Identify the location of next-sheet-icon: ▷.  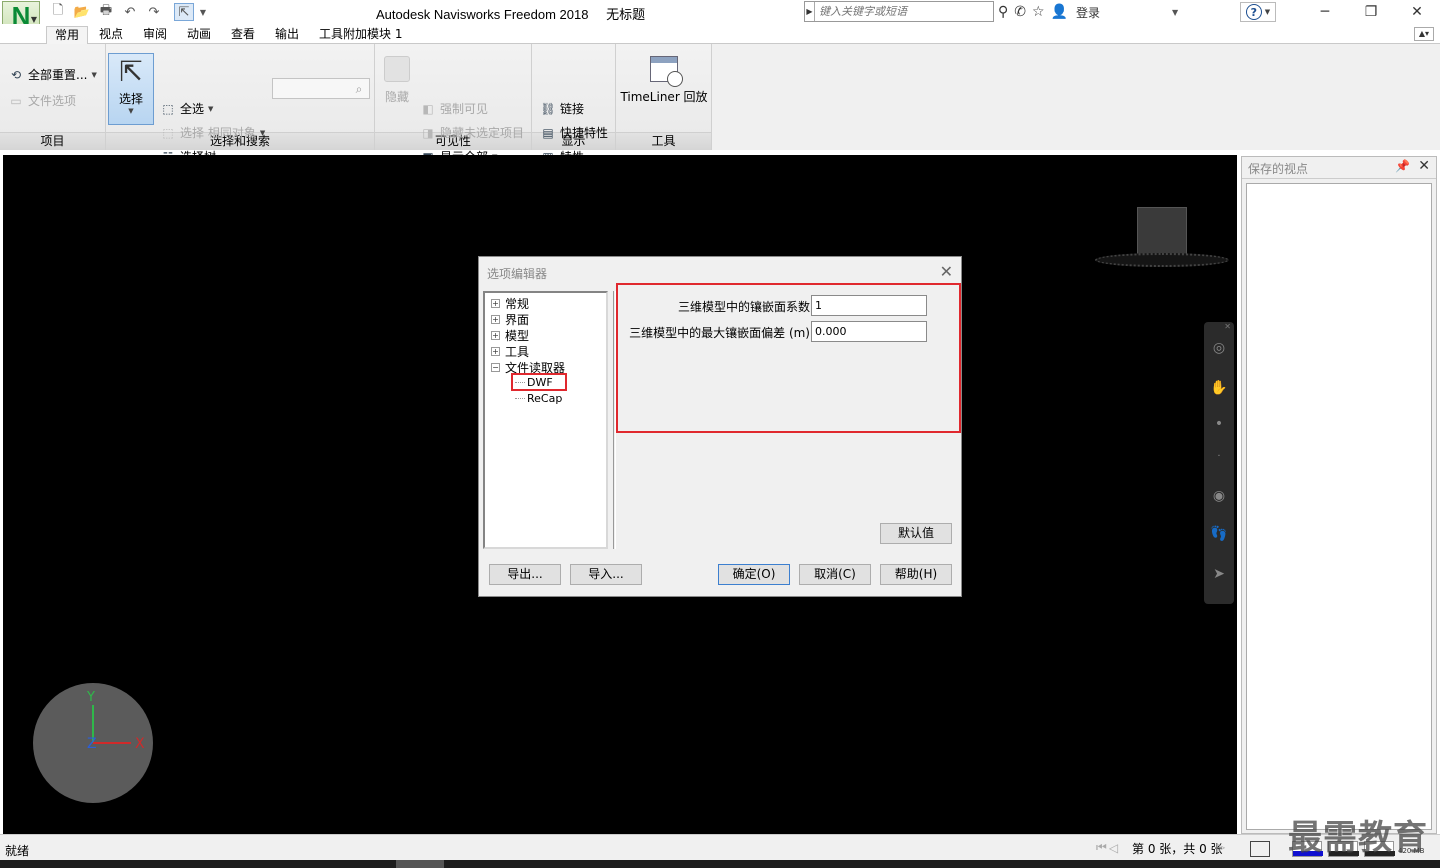
(1220, 847).